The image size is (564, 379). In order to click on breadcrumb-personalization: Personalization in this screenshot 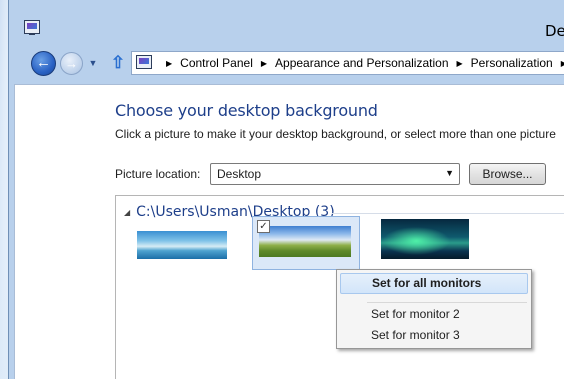, I will do `click(512, 63)`.